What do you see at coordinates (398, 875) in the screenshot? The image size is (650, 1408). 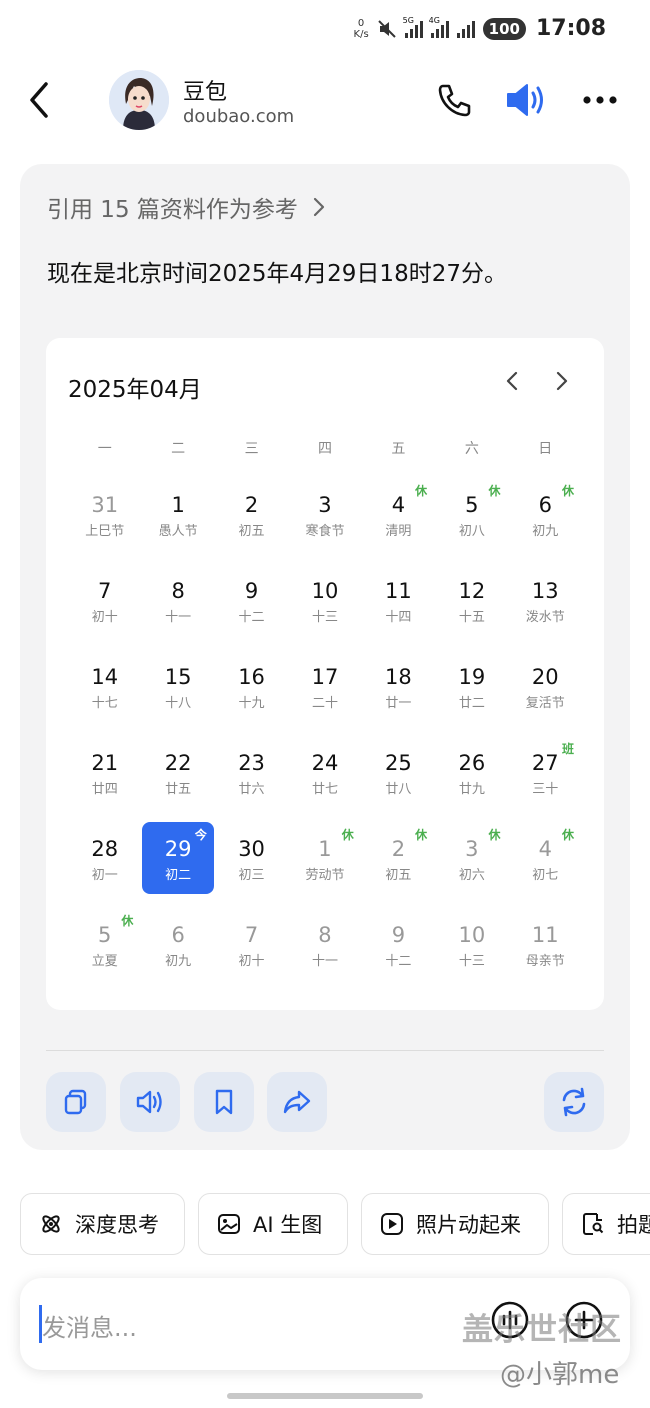 I see `day-lunar-label: 初五` at bounding box center [398, 875].